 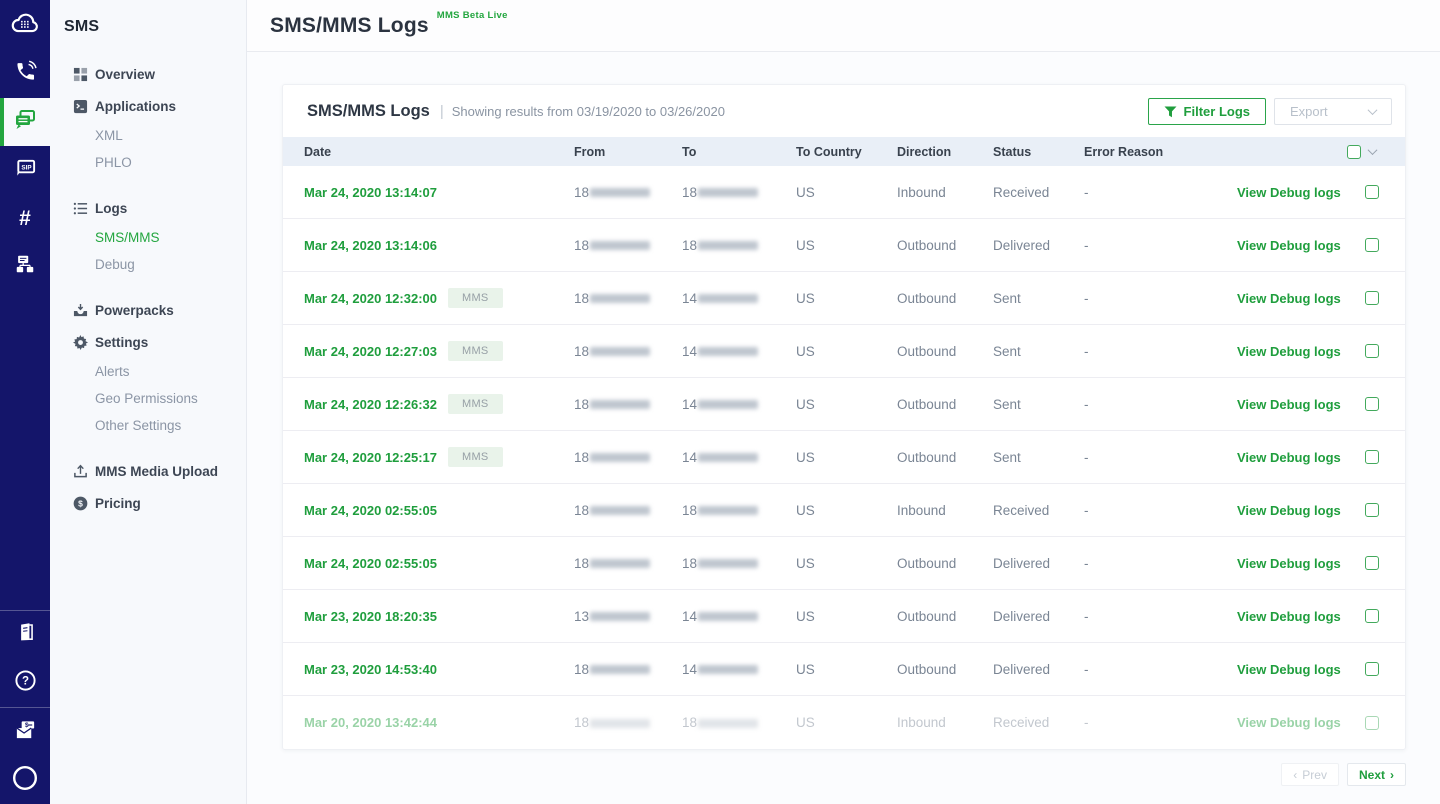 What do you see at coordinates (148, 310) in the screenshot?
I see `sidebar-item-powerpacks: Powerpacks` at bounding box center [148, 310].